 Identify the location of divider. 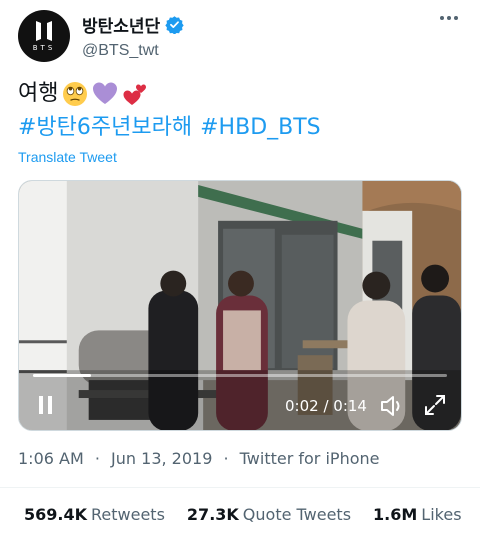
(240, 487).